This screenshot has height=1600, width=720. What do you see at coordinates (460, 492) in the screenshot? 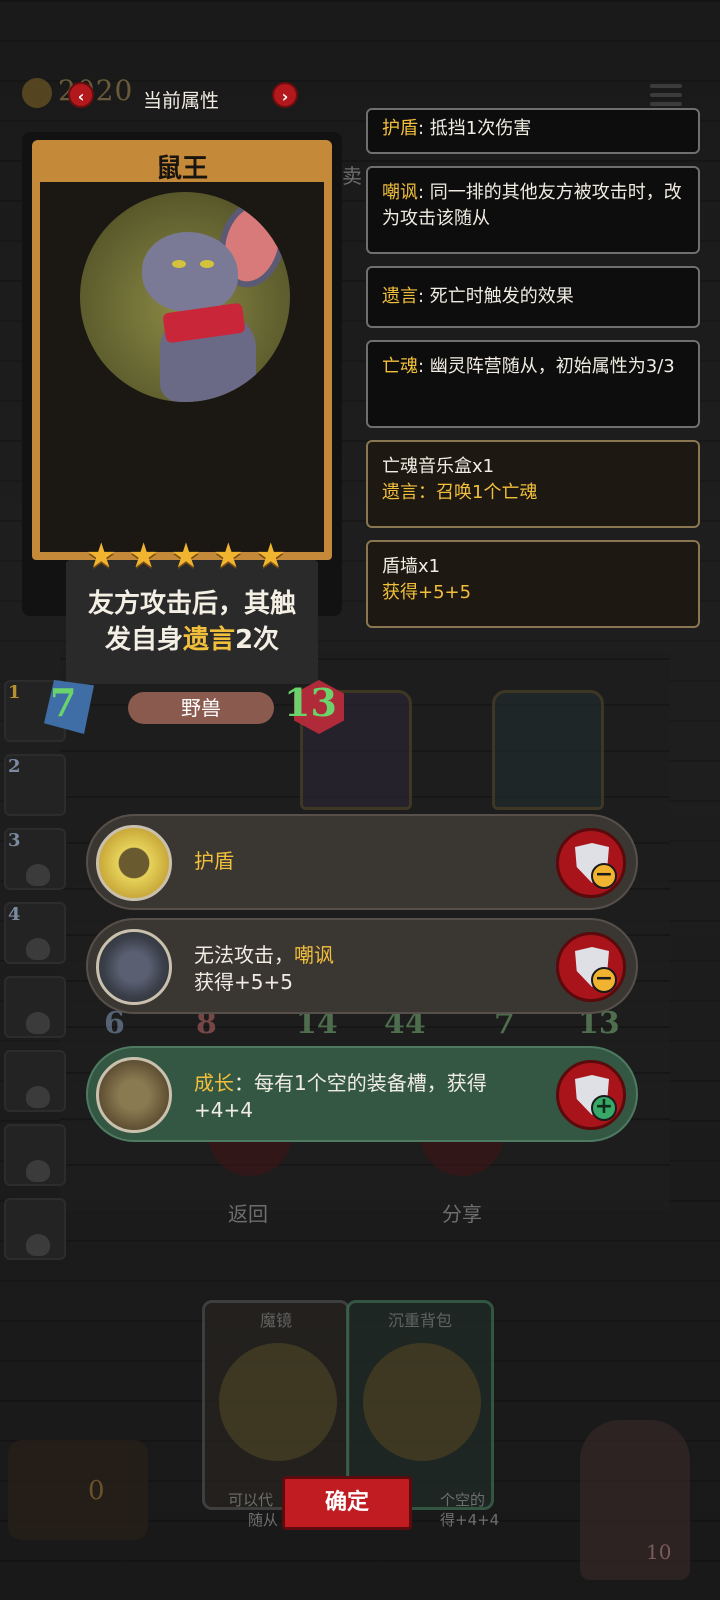
I see `item-effect: 遗言：召唤1个亡魂` at bounding box center [460, 492].